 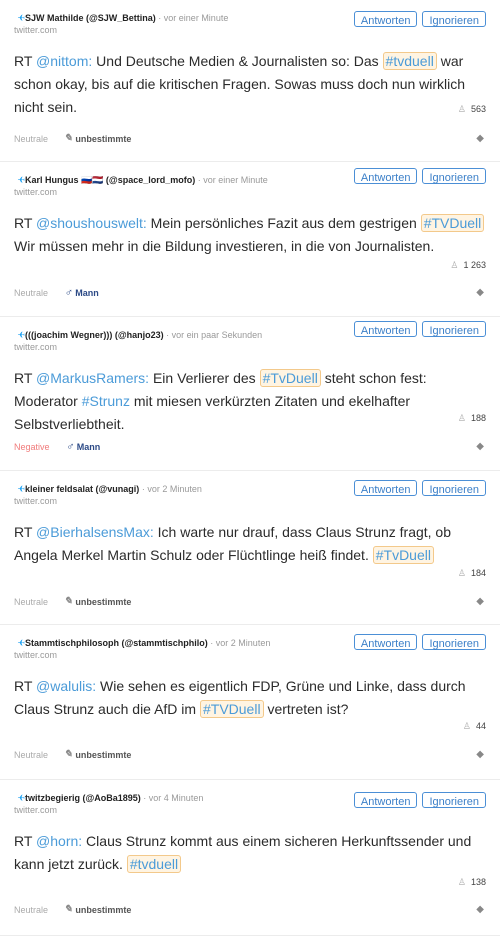 What do you see at coordinates (116, 643) in the screenshot?
I see `author-name: Stammtischphilosoph (@stammtischphilo)` at bounding box center [116, 643].